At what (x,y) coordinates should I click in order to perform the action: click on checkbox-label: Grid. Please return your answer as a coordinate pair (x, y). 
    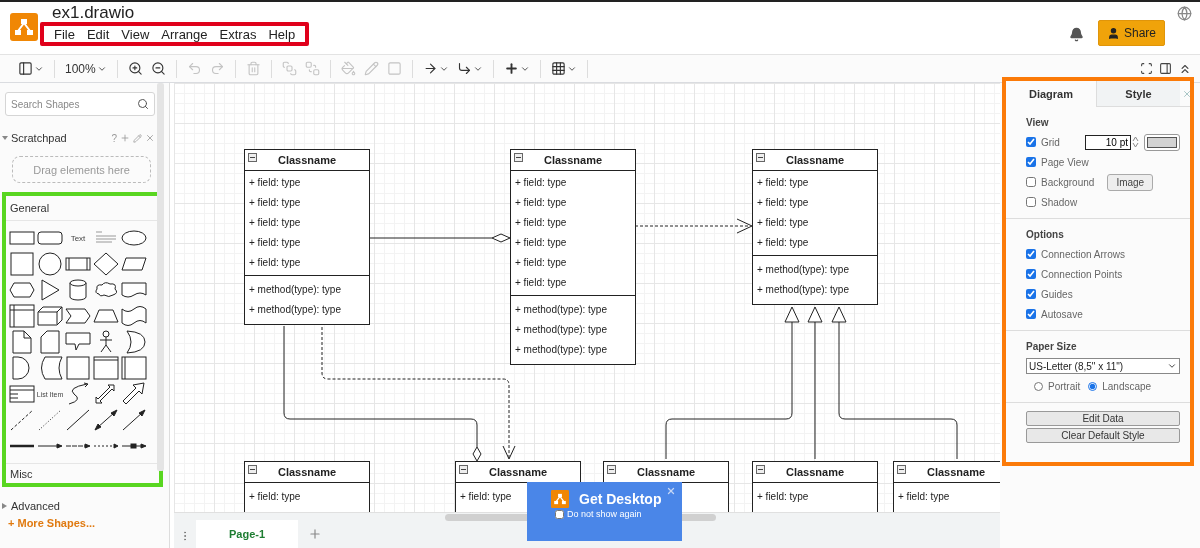
    Looking at the image, I should click on (1050, 142).